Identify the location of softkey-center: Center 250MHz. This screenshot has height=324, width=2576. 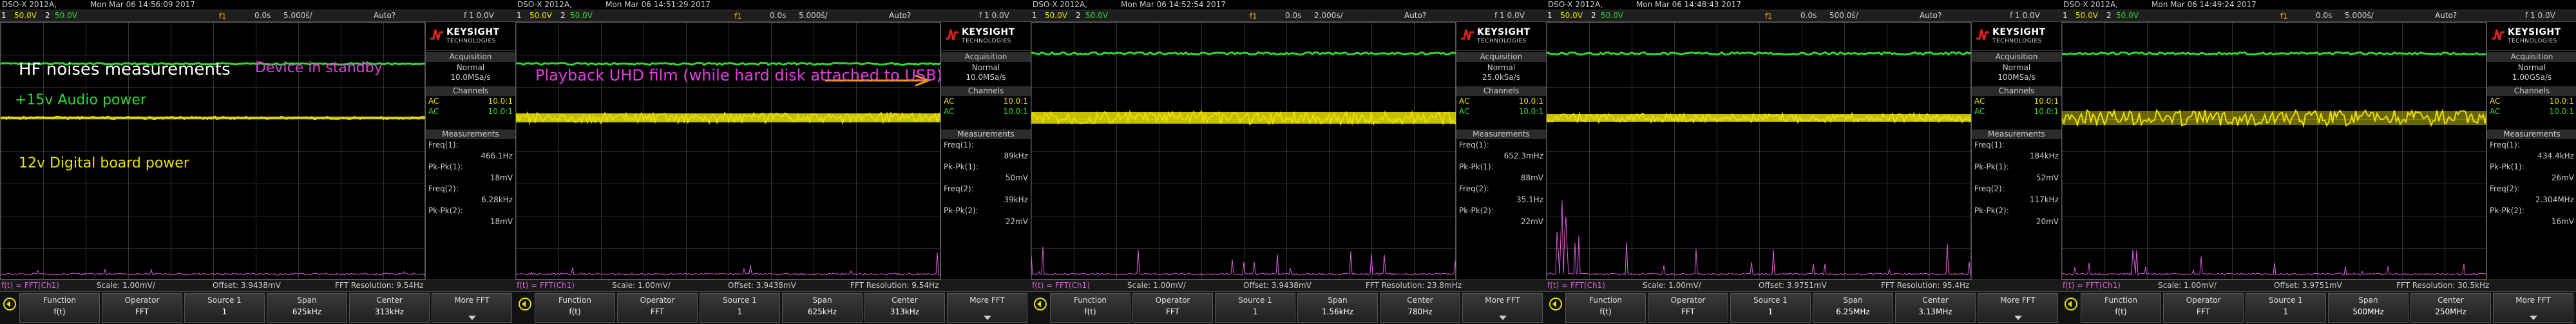
(2450, 308).